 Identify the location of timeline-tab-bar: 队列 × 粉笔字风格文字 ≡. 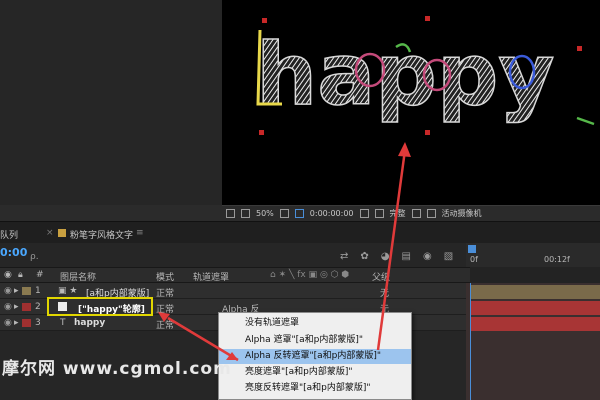
(300, 232).